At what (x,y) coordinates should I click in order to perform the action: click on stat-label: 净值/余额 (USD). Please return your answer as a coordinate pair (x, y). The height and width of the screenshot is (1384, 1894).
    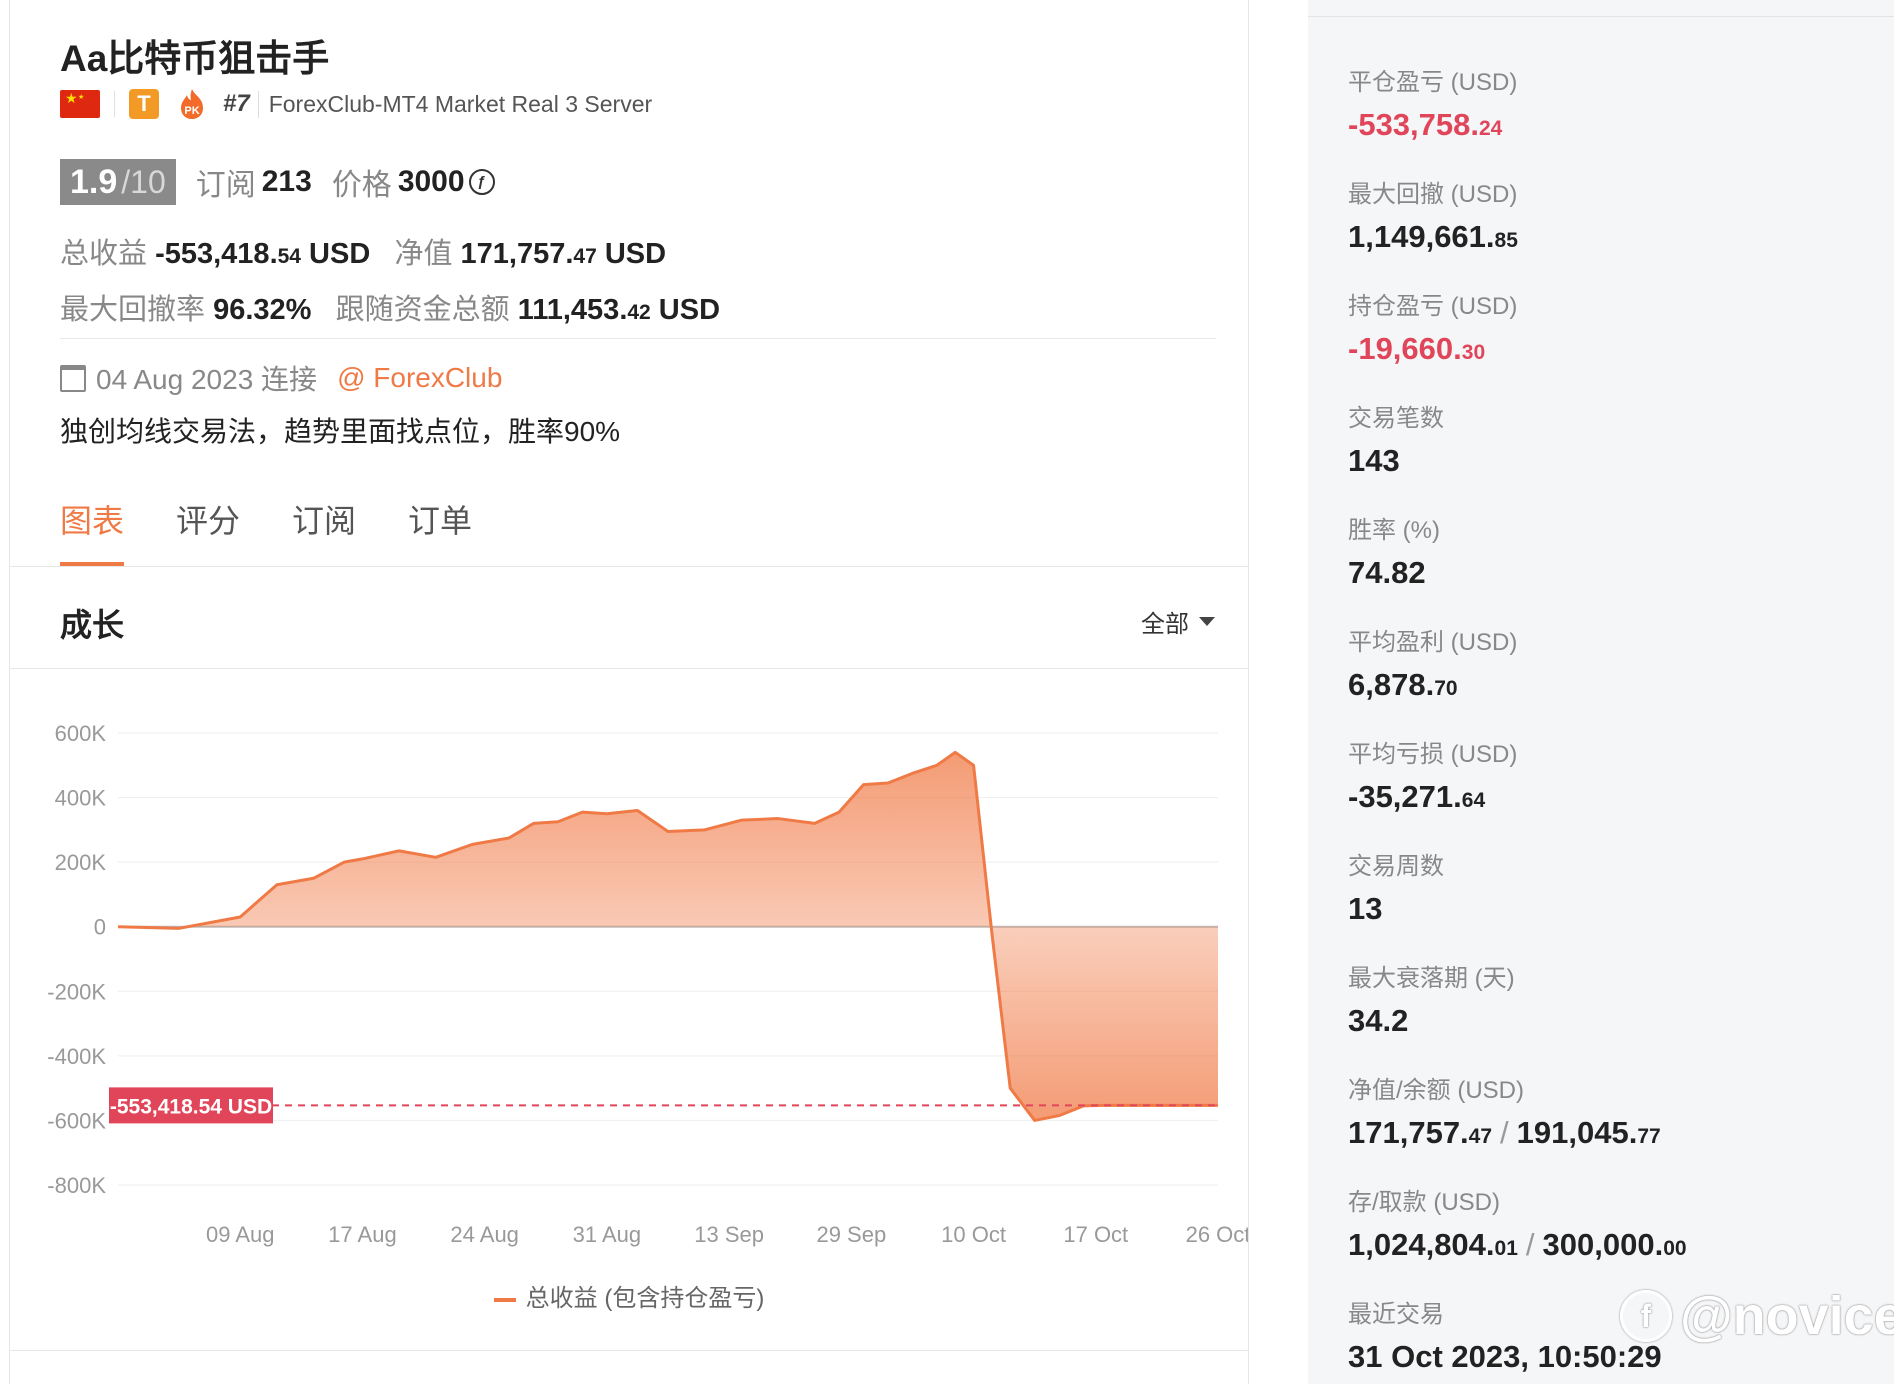
    Looking at the image, I should click on (1436, 1090).